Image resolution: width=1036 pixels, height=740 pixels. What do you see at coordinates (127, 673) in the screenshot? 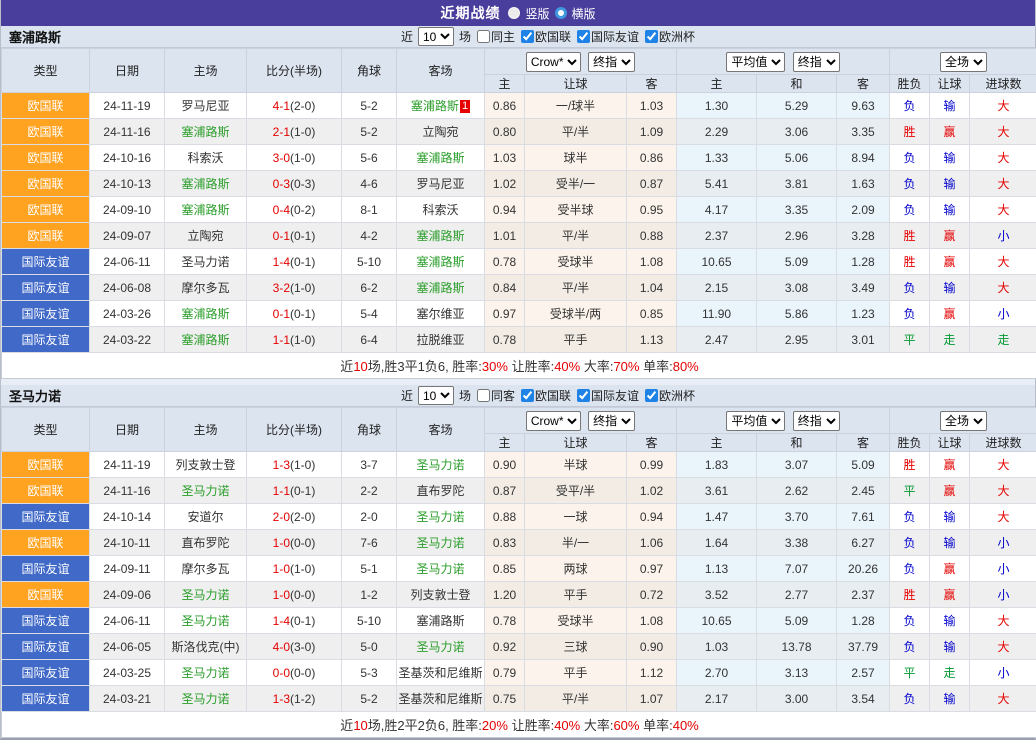
I see `match-date: 24-03-25` at bounding box center [127, 673].